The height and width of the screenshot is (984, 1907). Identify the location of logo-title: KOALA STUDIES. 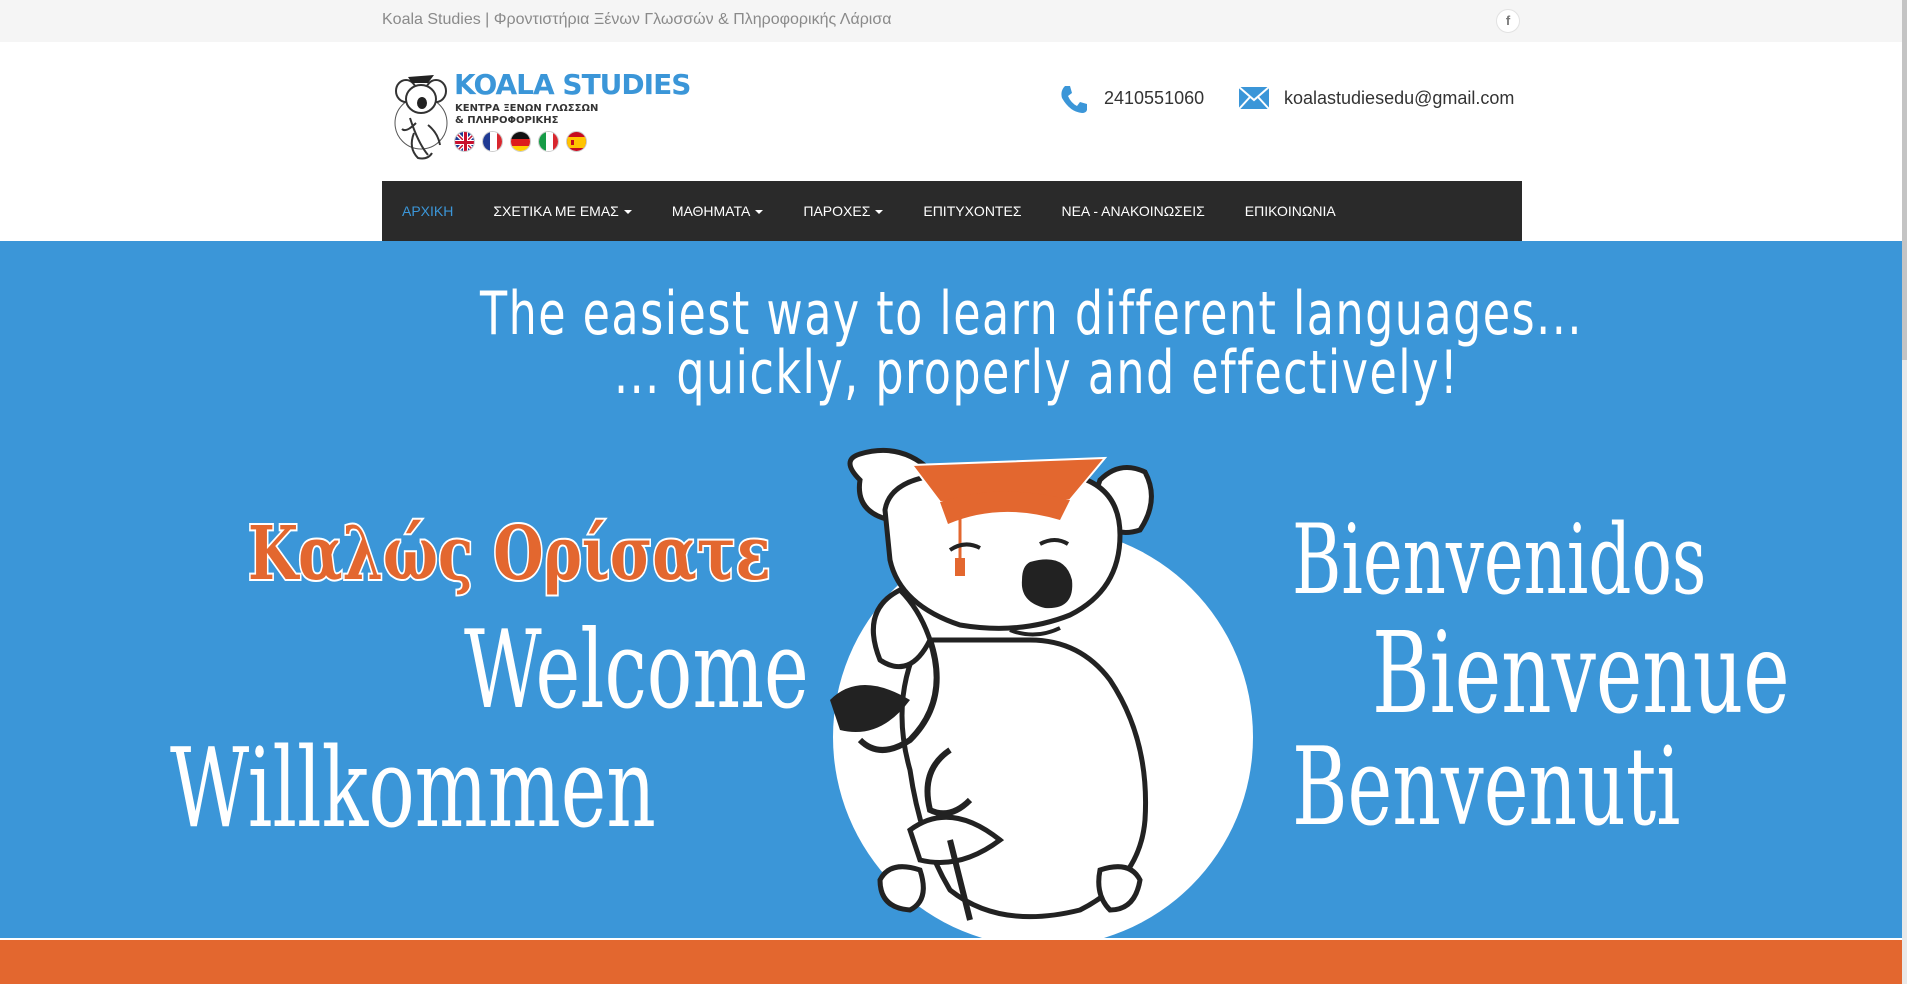
(572, 84).